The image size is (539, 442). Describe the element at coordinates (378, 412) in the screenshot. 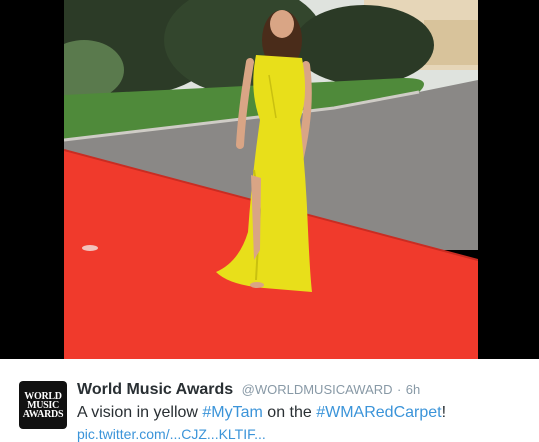

I see `hashtag-wmaredcarpet: #WMARedCarpet` at that location.